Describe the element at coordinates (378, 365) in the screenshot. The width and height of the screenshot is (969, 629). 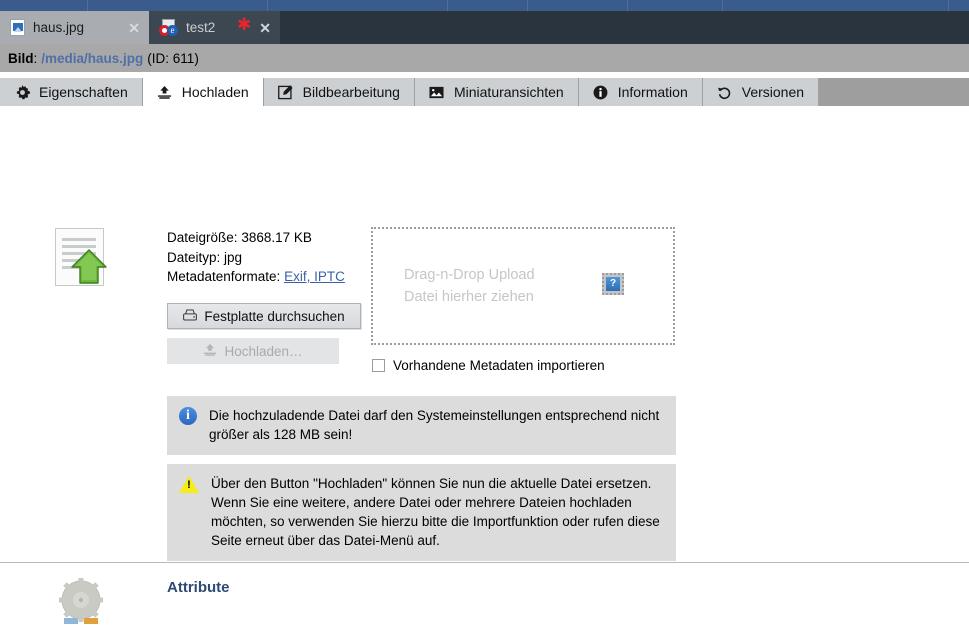
I see `import-metadata-checkbox` at that location.